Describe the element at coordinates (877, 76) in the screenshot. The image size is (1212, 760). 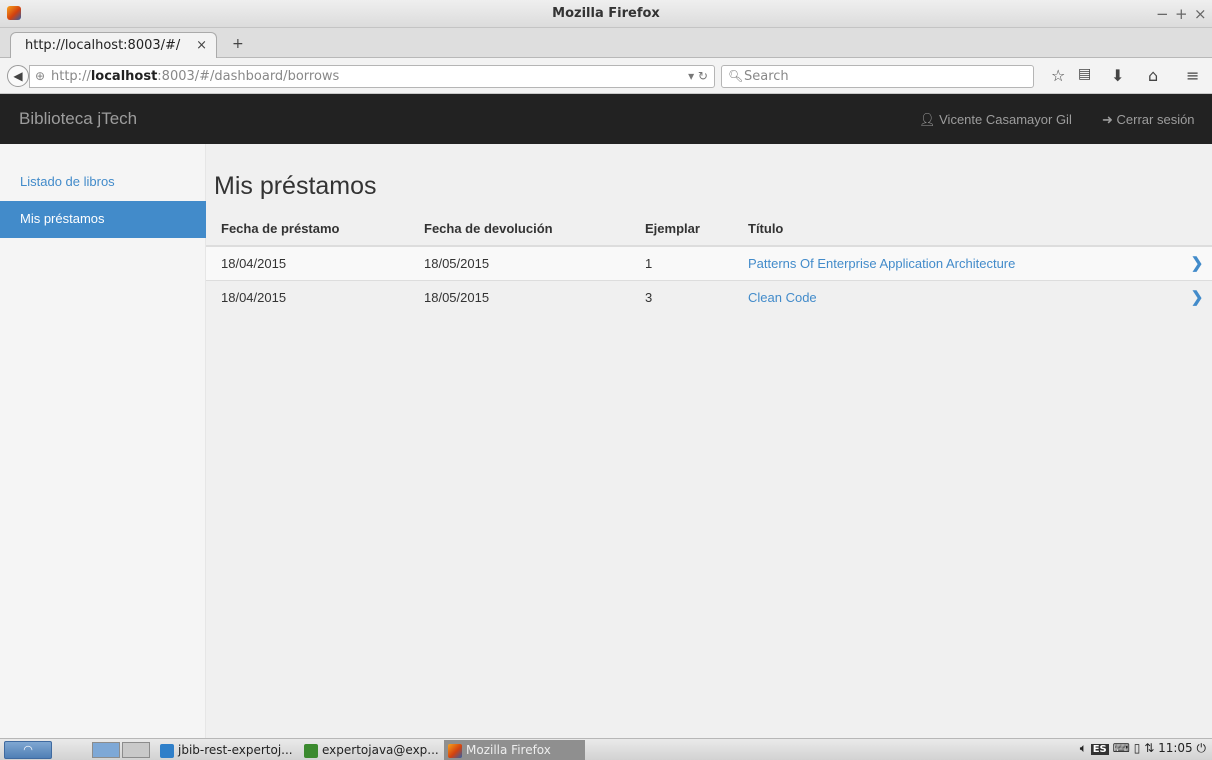
I see `search-bar: 🔍︎ Search` at that location.